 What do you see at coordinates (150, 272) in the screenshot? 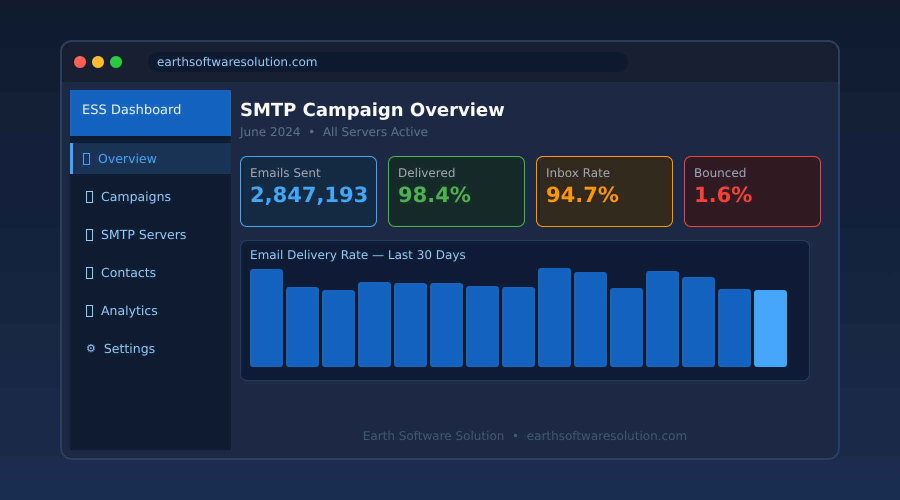
I see `sidebar-item: Contacts` at bounding box center [150, 272].